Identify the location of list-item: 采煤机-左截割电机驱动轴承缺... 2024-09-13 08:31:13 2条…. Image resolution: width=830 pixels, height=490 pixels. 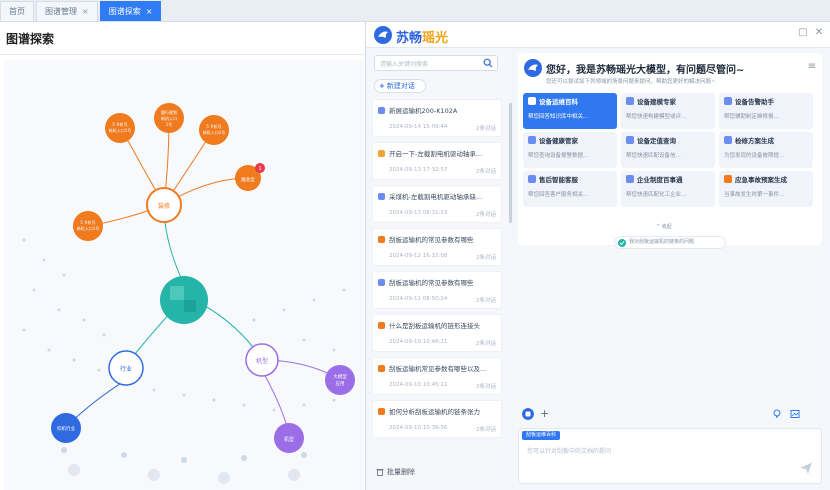
(437, 204).